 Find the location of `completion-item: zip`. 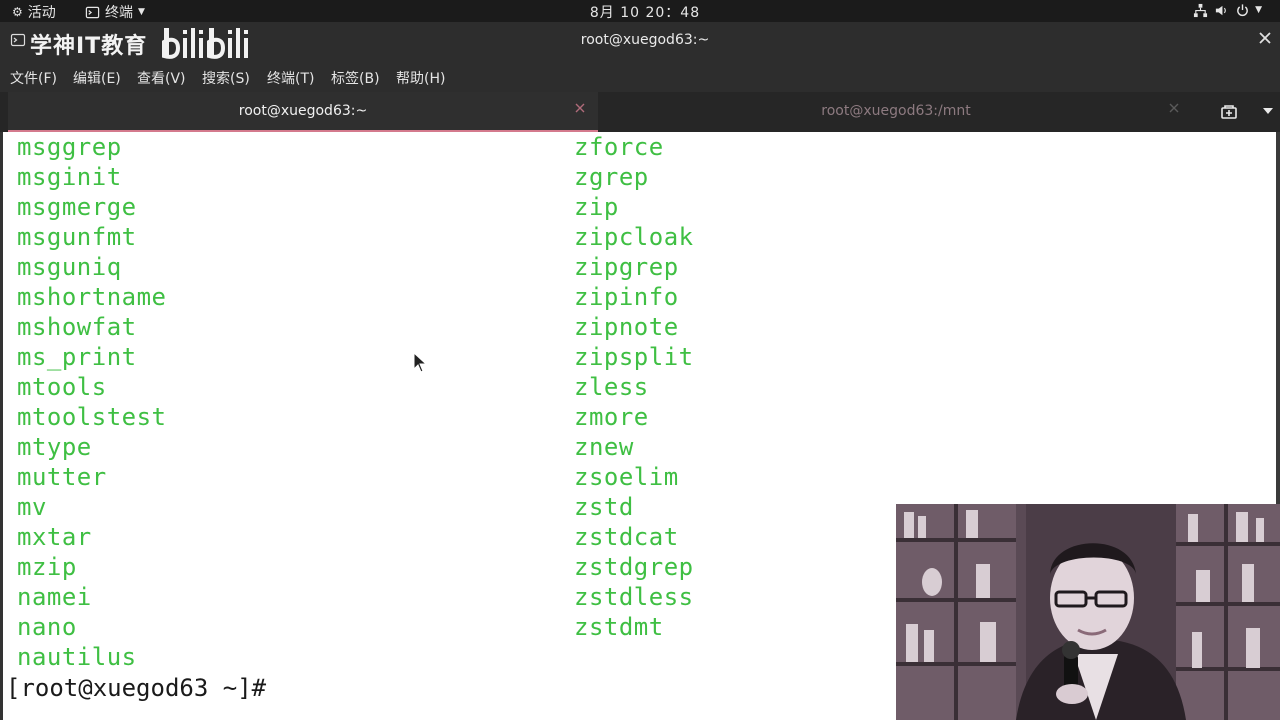

completion-item: zip is located at coordinates (596, 207).